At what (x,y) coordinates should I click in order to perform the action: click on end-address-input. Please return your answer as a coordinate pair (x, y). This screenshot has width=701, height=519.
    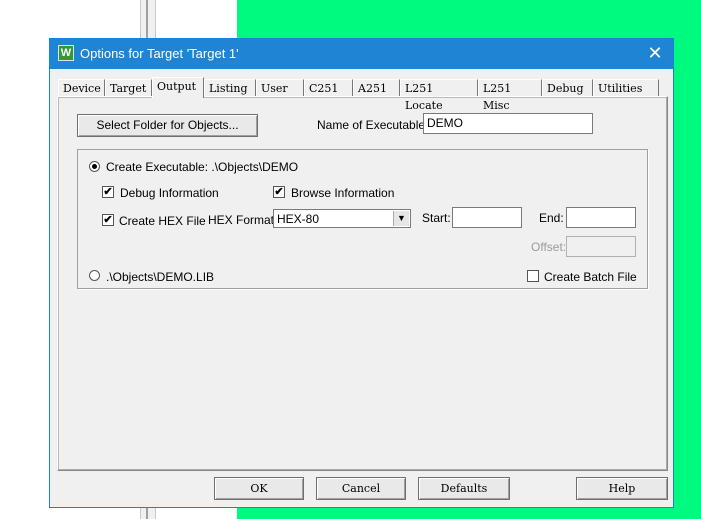
    Looking at the image, I should click on (601, 217).